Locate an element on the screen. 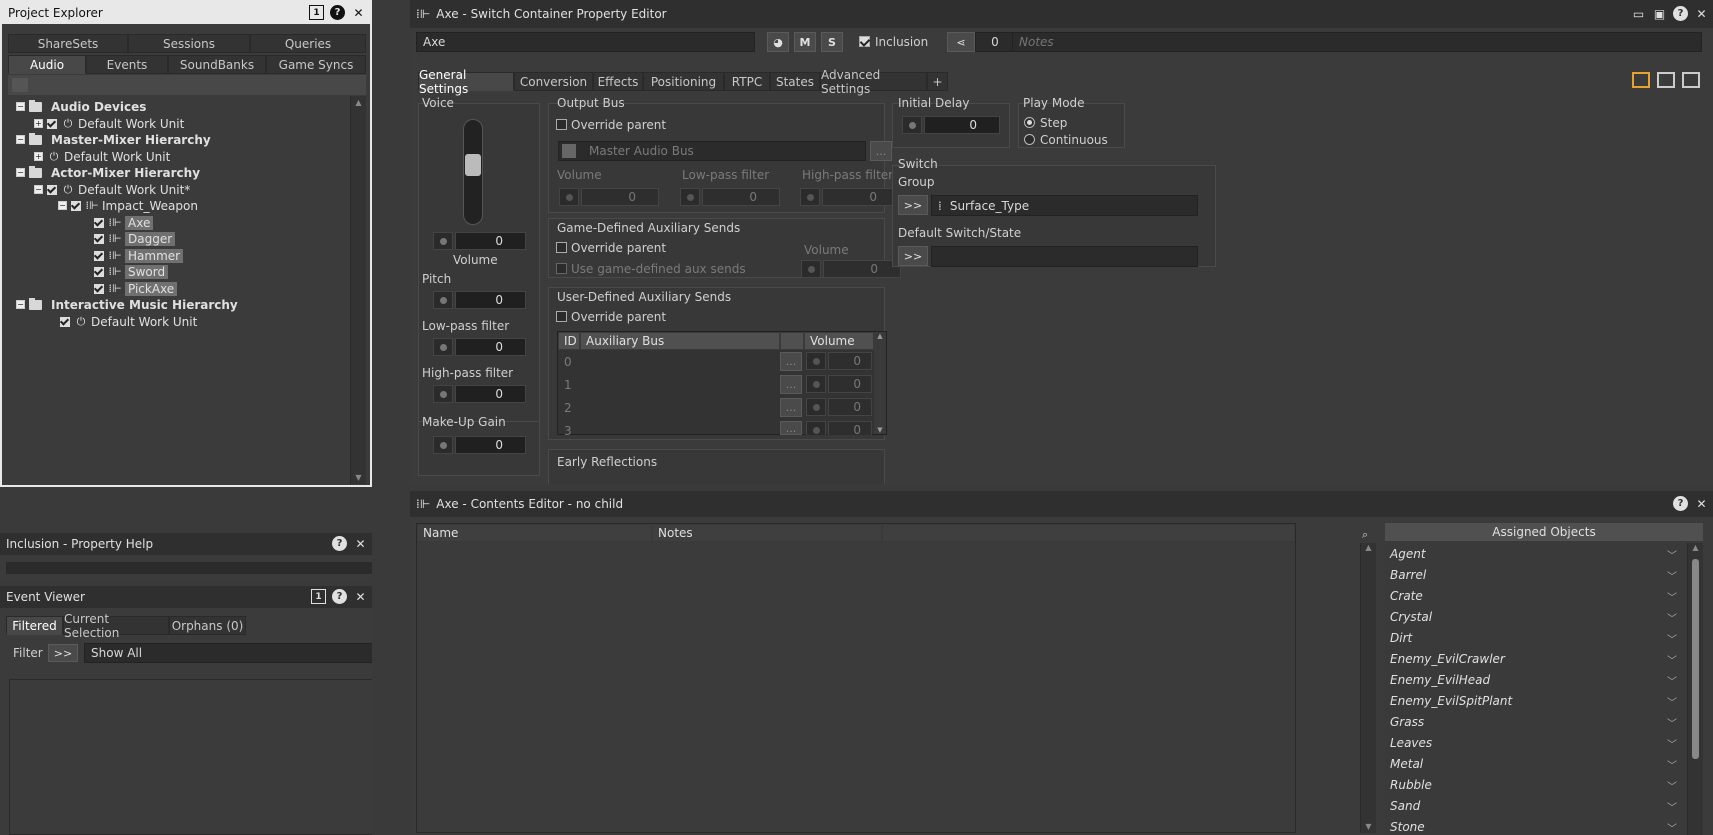  inclusion-checkbox is located at coordinates (864, 41).